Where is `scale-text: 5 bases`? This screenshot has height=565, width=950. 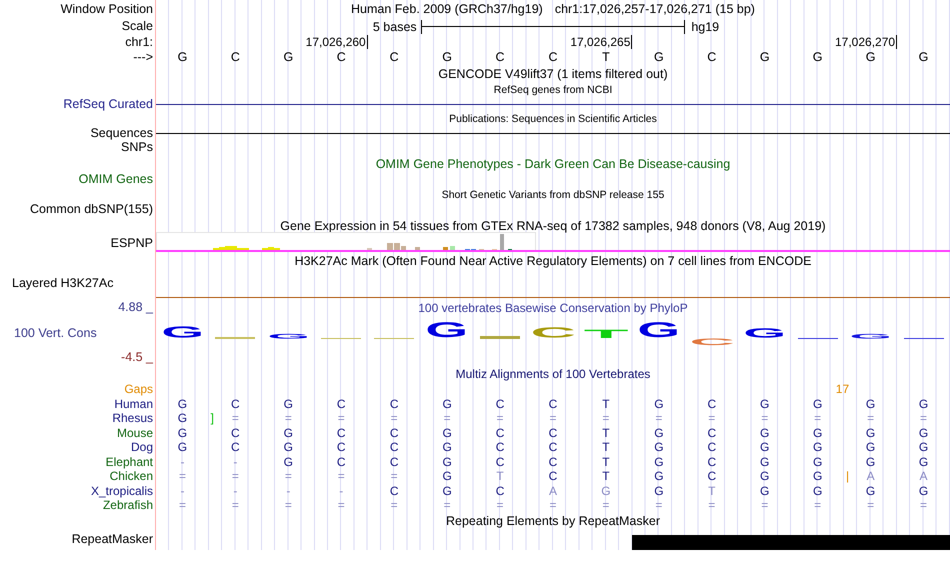
scale-text: 5 bases is located at coordinates (395, 27).